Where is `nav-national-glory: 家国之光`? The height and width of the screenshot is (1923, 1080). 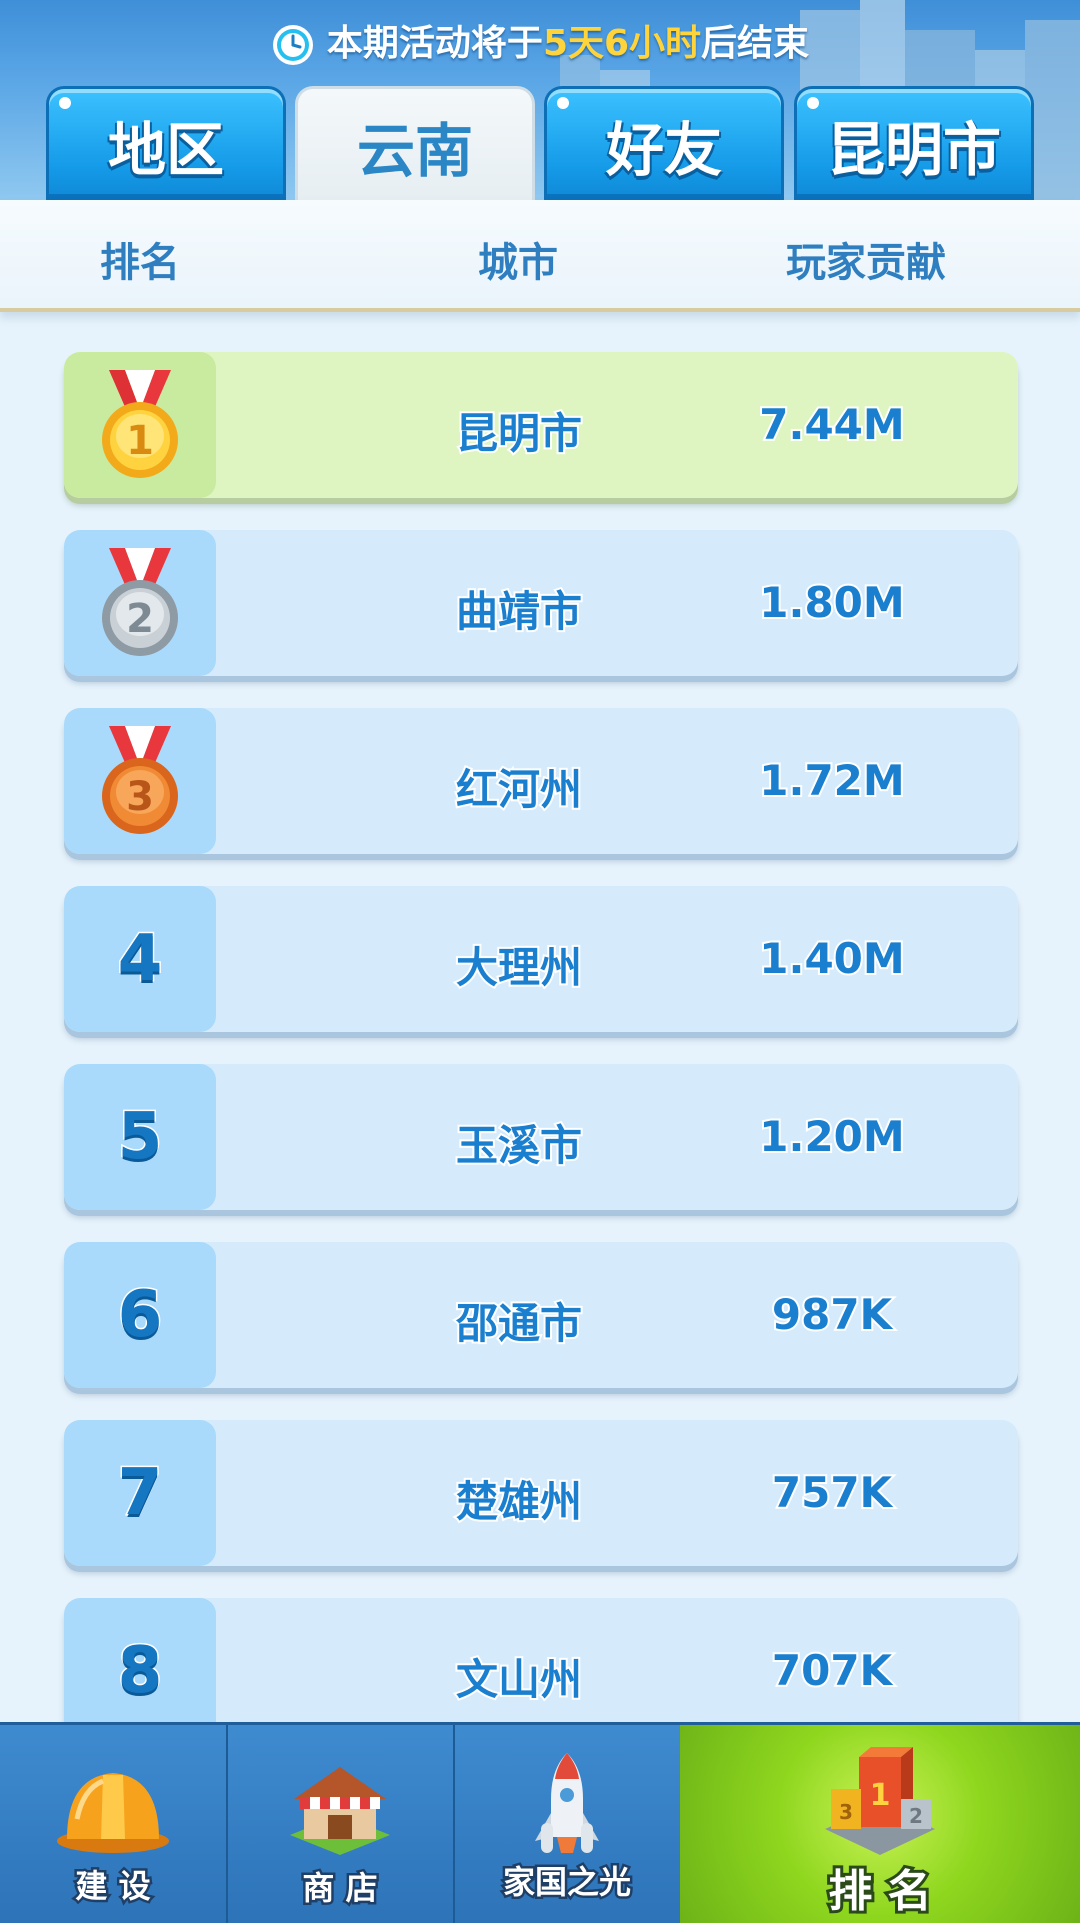
nav-national-glory: 家国之光 is located at coordinates (568, 1824).